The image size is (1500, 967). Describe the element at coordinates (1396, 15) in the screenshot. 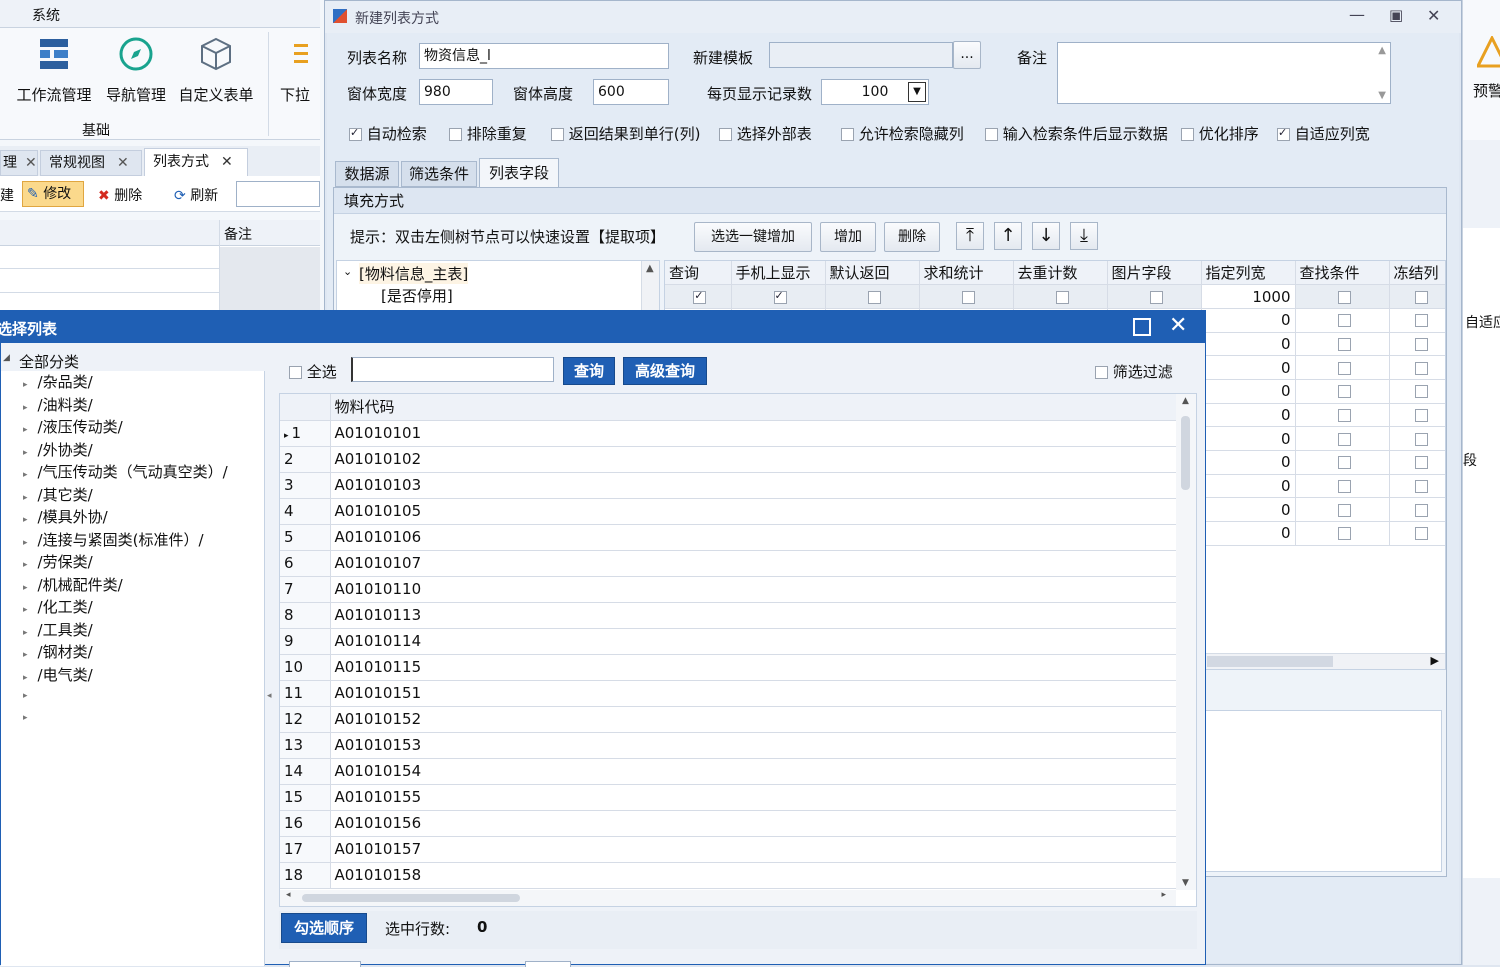

I see `maximize-icon: ▣` at that location.